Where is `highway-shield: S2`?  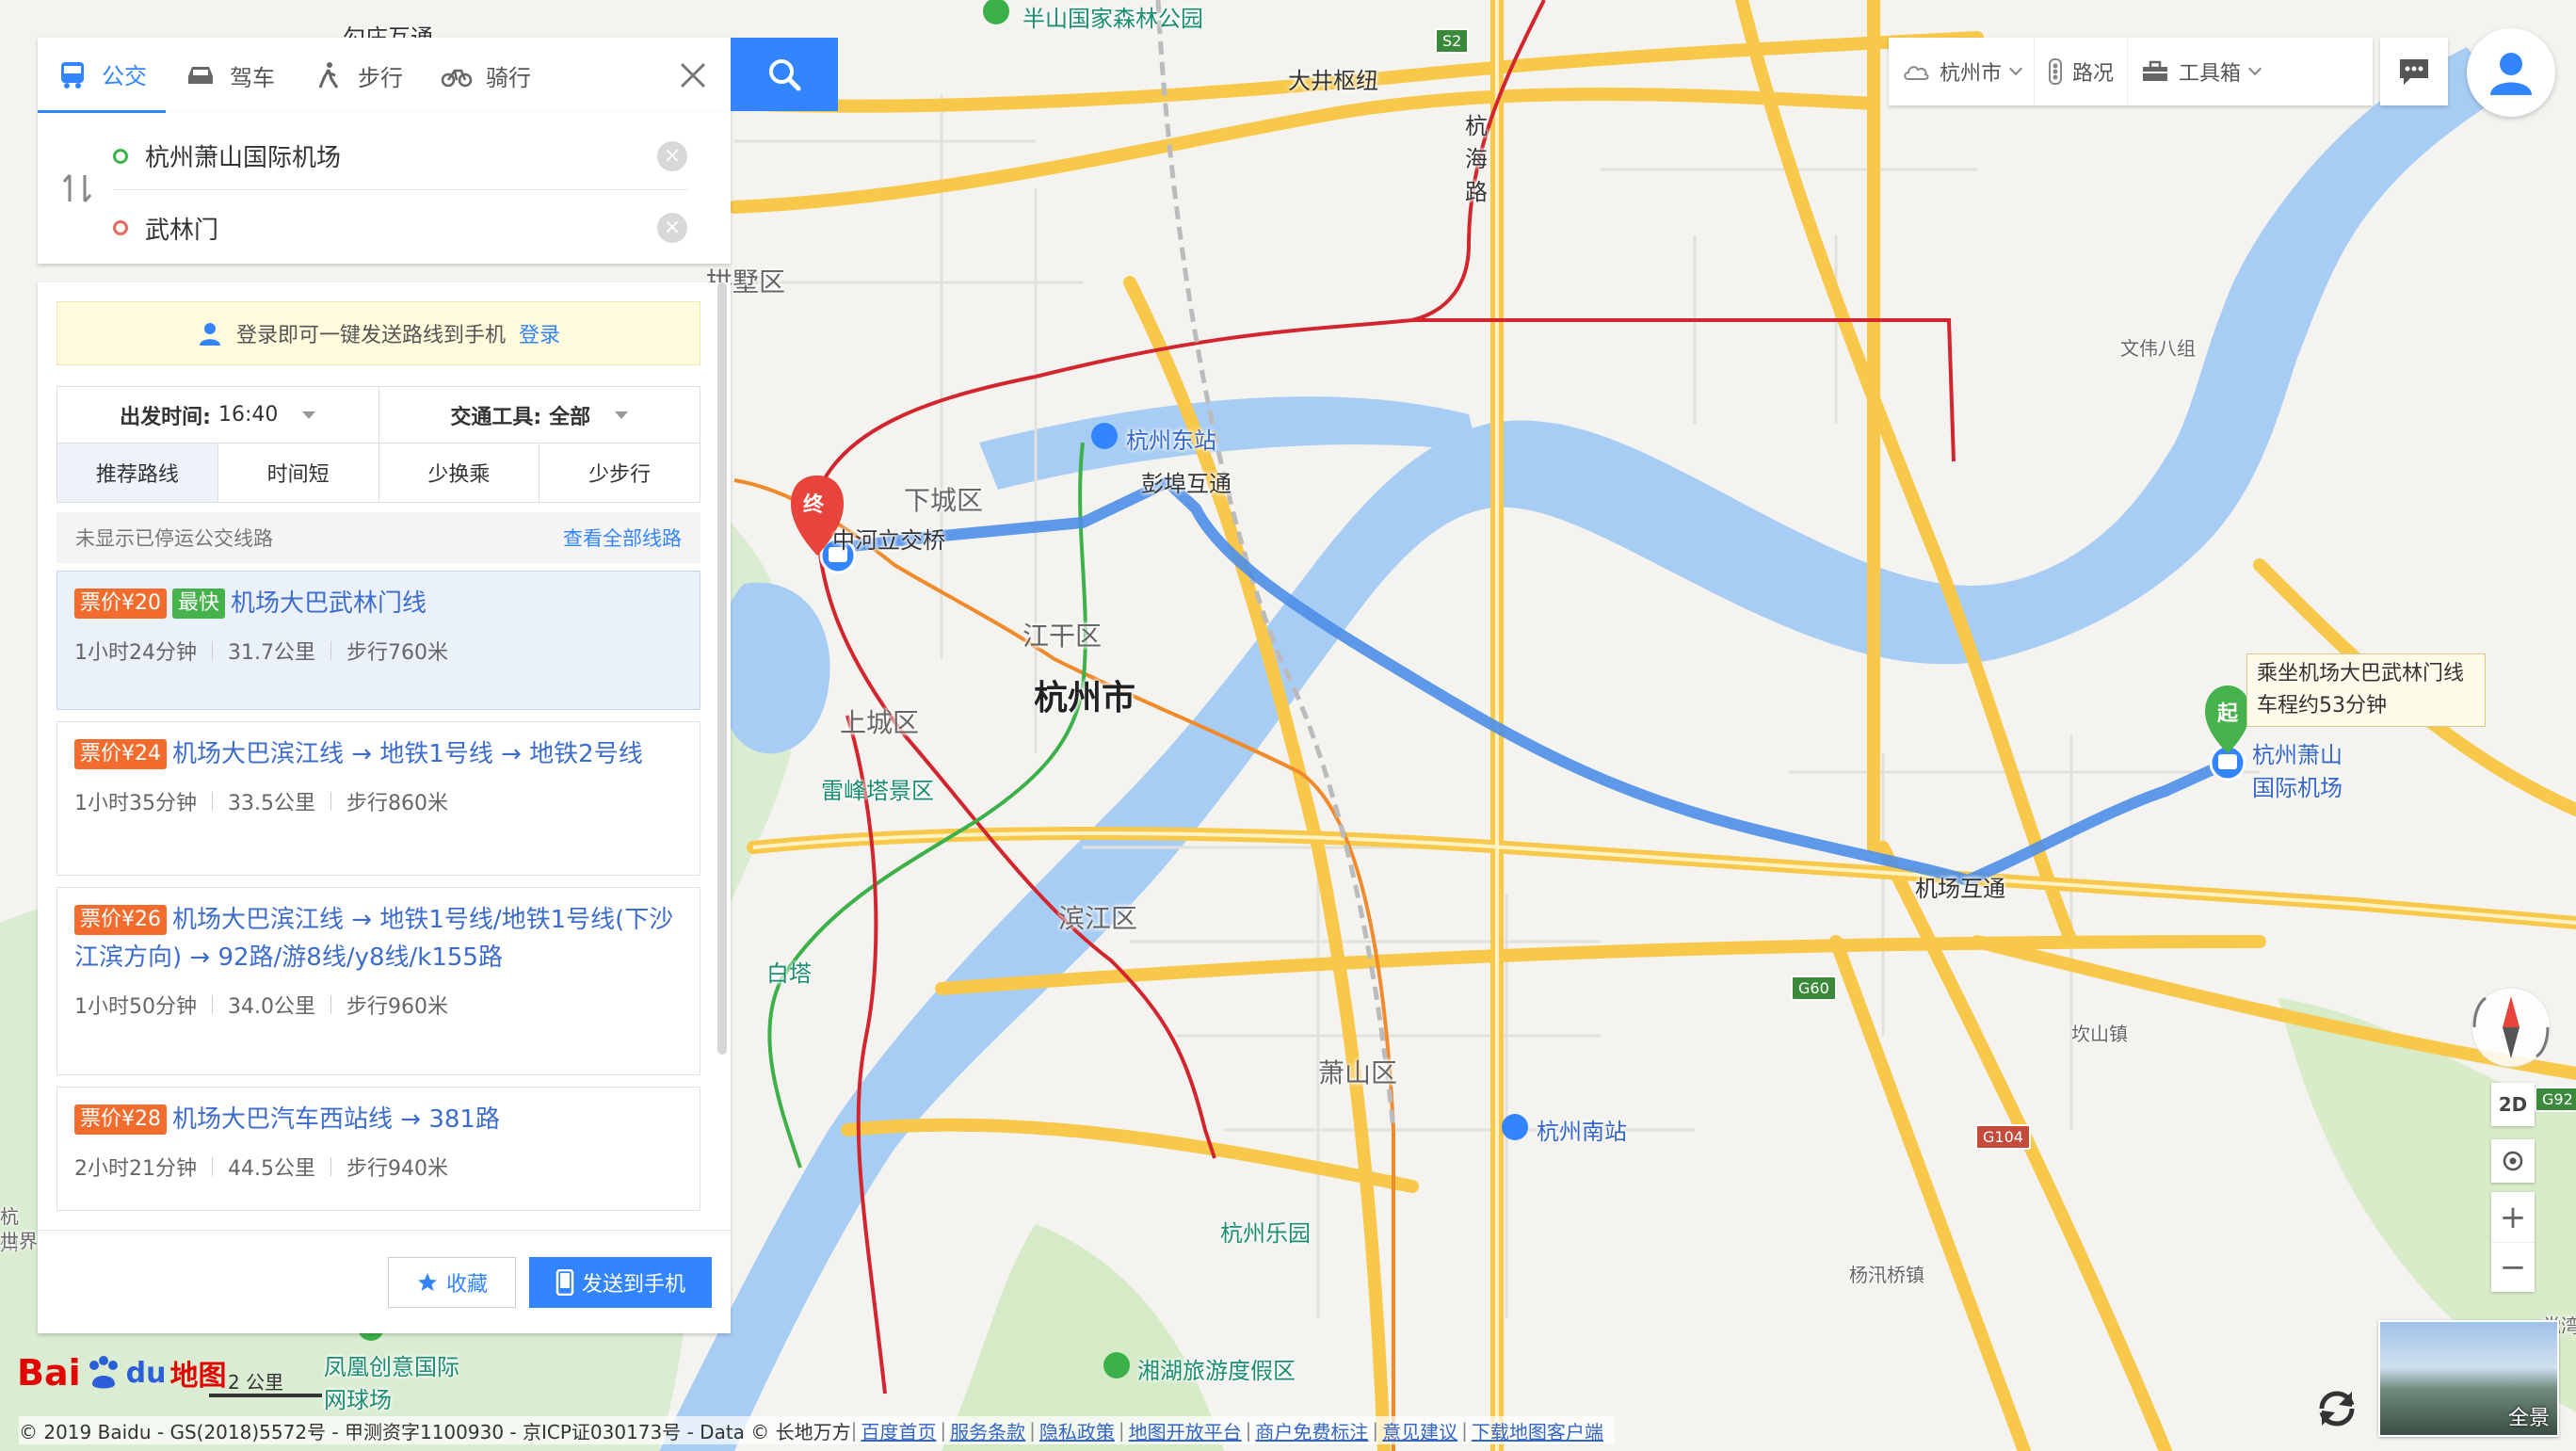 highway-shield: S2 is located at coordinates (1452, 41).